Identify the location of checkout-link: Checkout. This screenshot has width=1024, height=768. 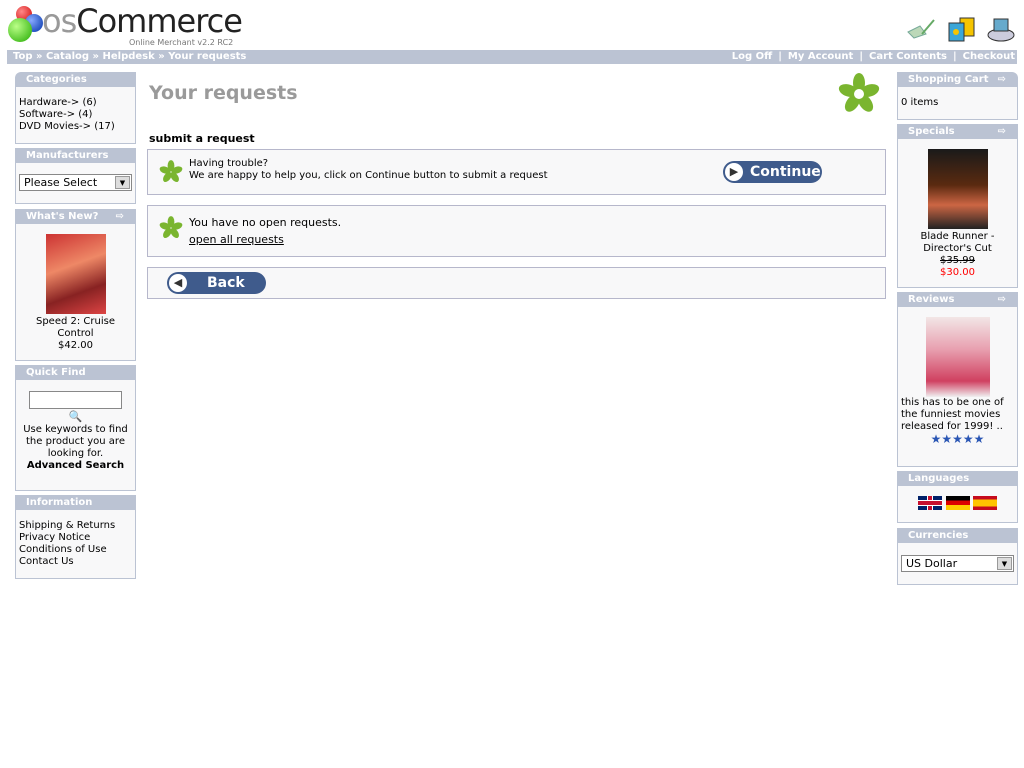
(989, 56).